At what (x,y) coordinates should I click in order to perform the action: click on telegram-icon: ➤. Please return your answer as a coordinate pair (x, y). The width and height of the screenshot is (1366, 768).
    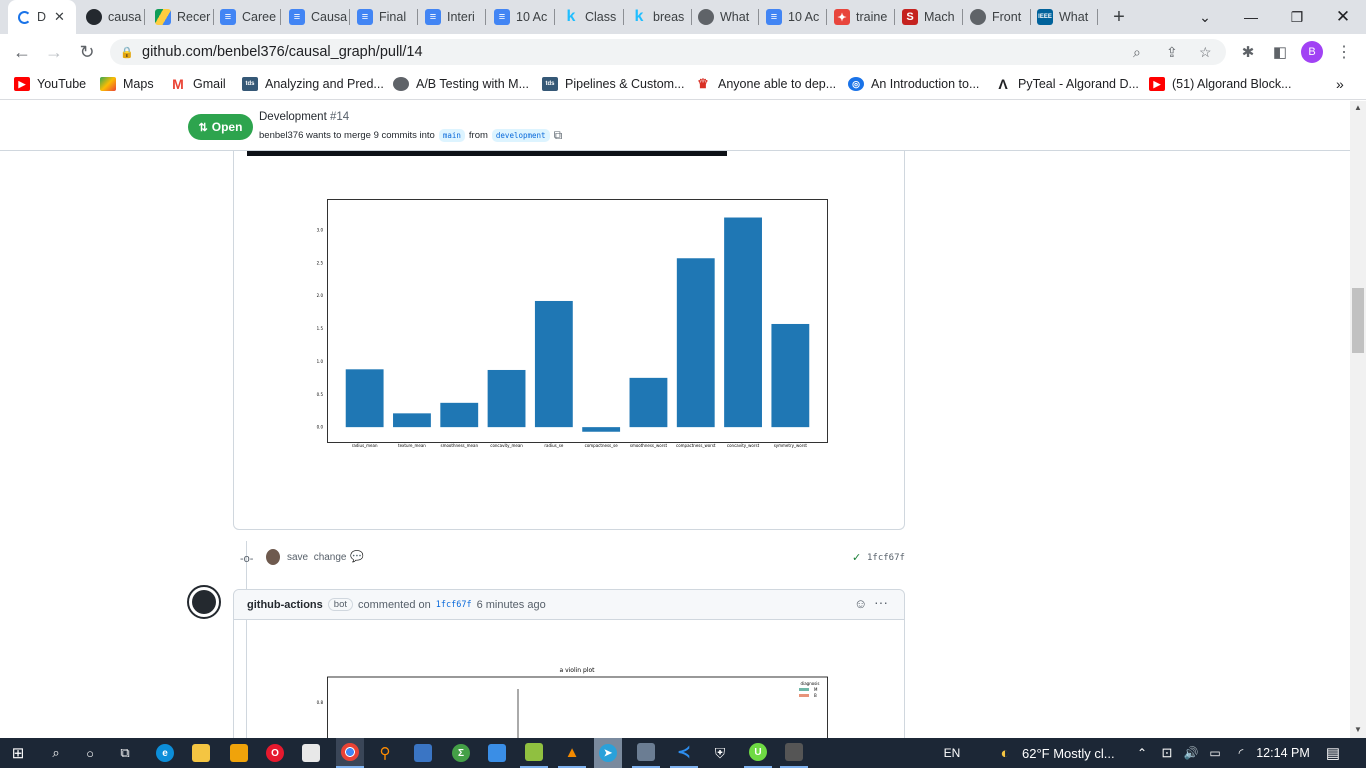
    Looking at the image, I should click on (608, 753).